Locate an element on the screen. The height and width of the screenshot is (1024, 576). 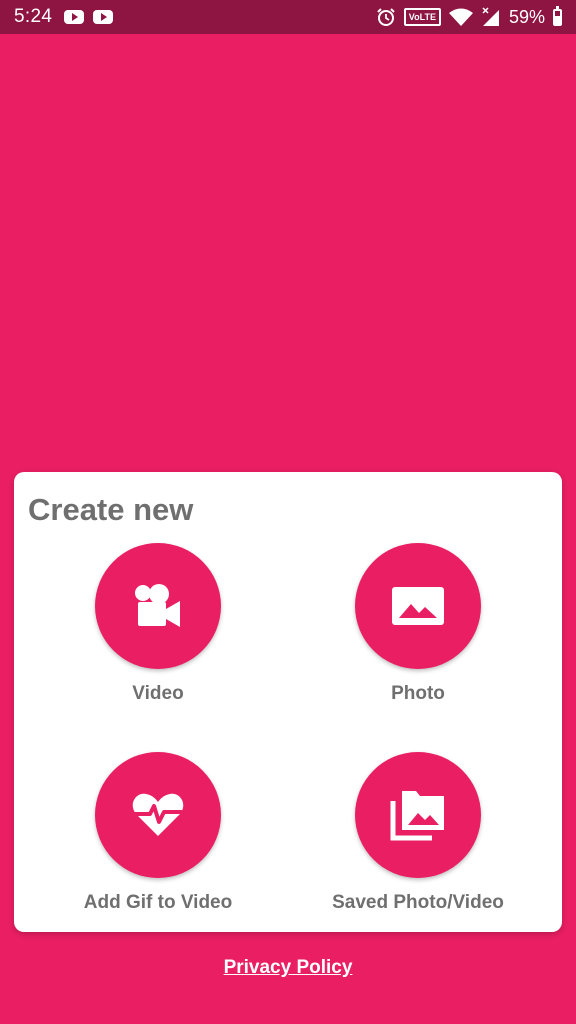
add-gif-button is located at coordinates (158, 815).